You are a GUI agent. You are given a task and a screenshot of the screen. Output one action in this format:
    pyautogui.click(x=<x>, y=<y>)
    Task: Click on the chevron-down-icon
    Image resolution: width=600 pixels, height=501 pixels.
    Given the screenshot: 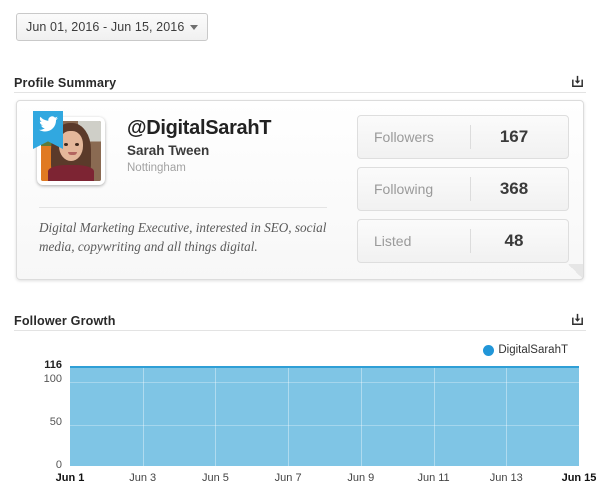 What is the action you would take?
    pyautogui.click(x=194, y=27)
    